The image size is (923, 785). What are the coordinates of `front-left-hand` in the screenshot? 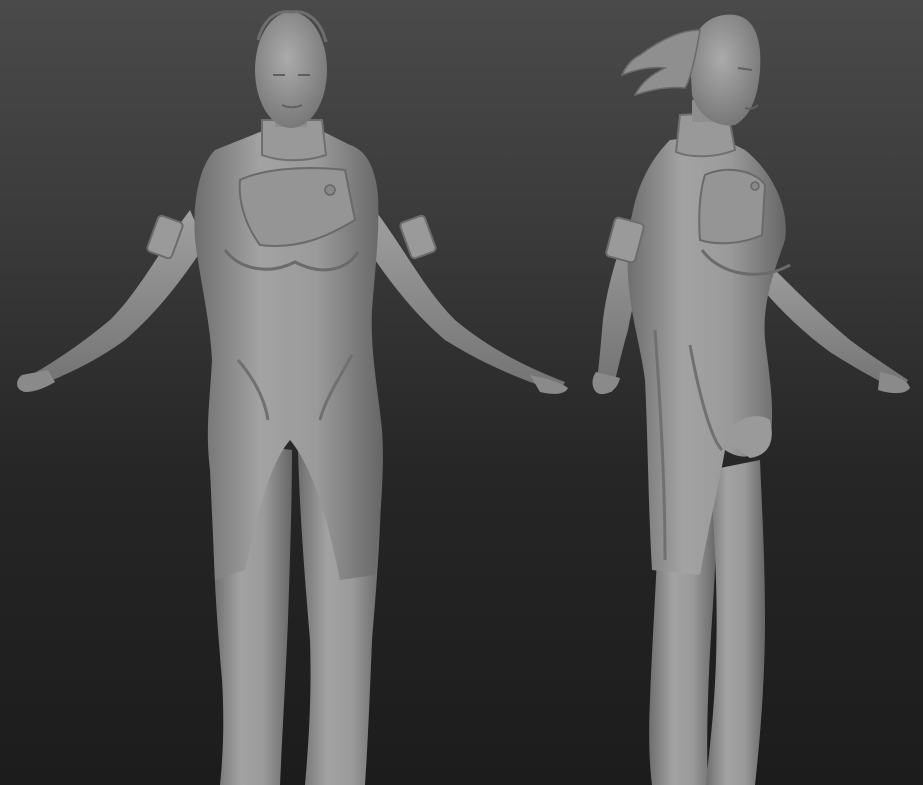 It's located at (36, 381).